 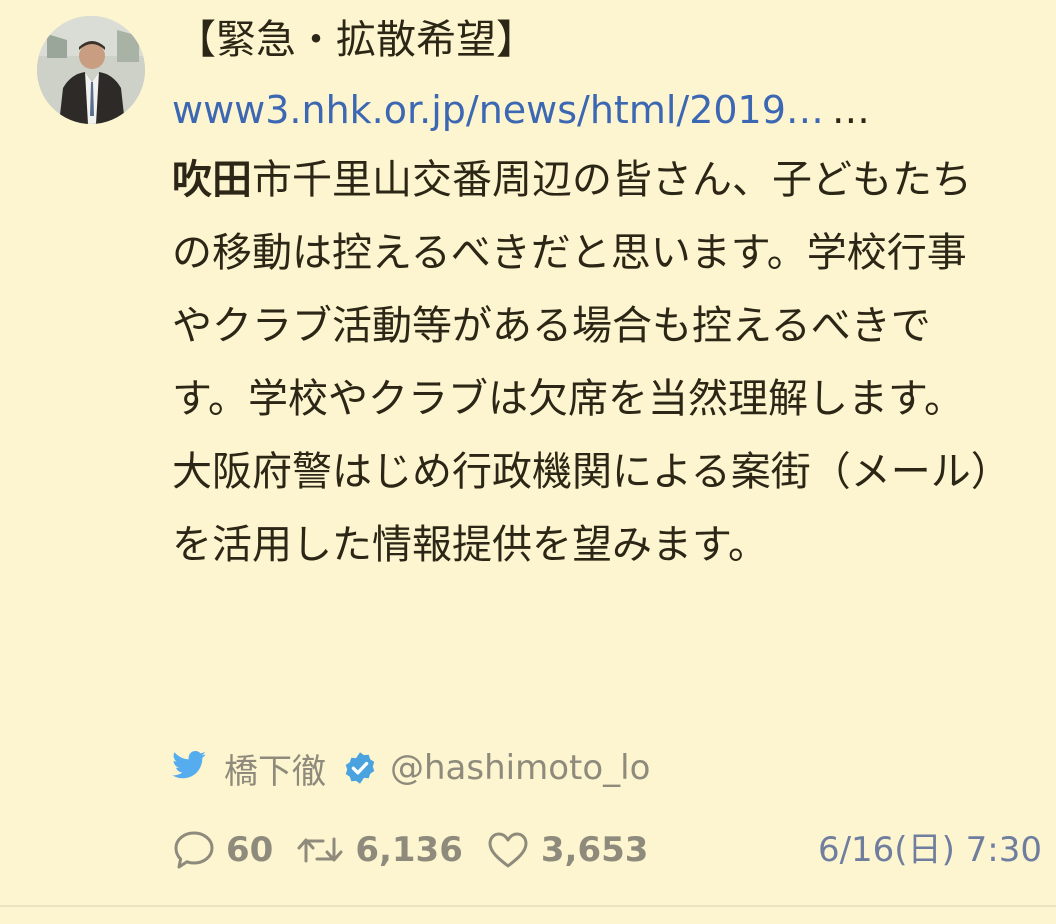 What do you see at coordinates (356, 40) in the screenshot?
I see `tweet-headline: 【緊急・拡散希望】` at bounding box center [356, 40].